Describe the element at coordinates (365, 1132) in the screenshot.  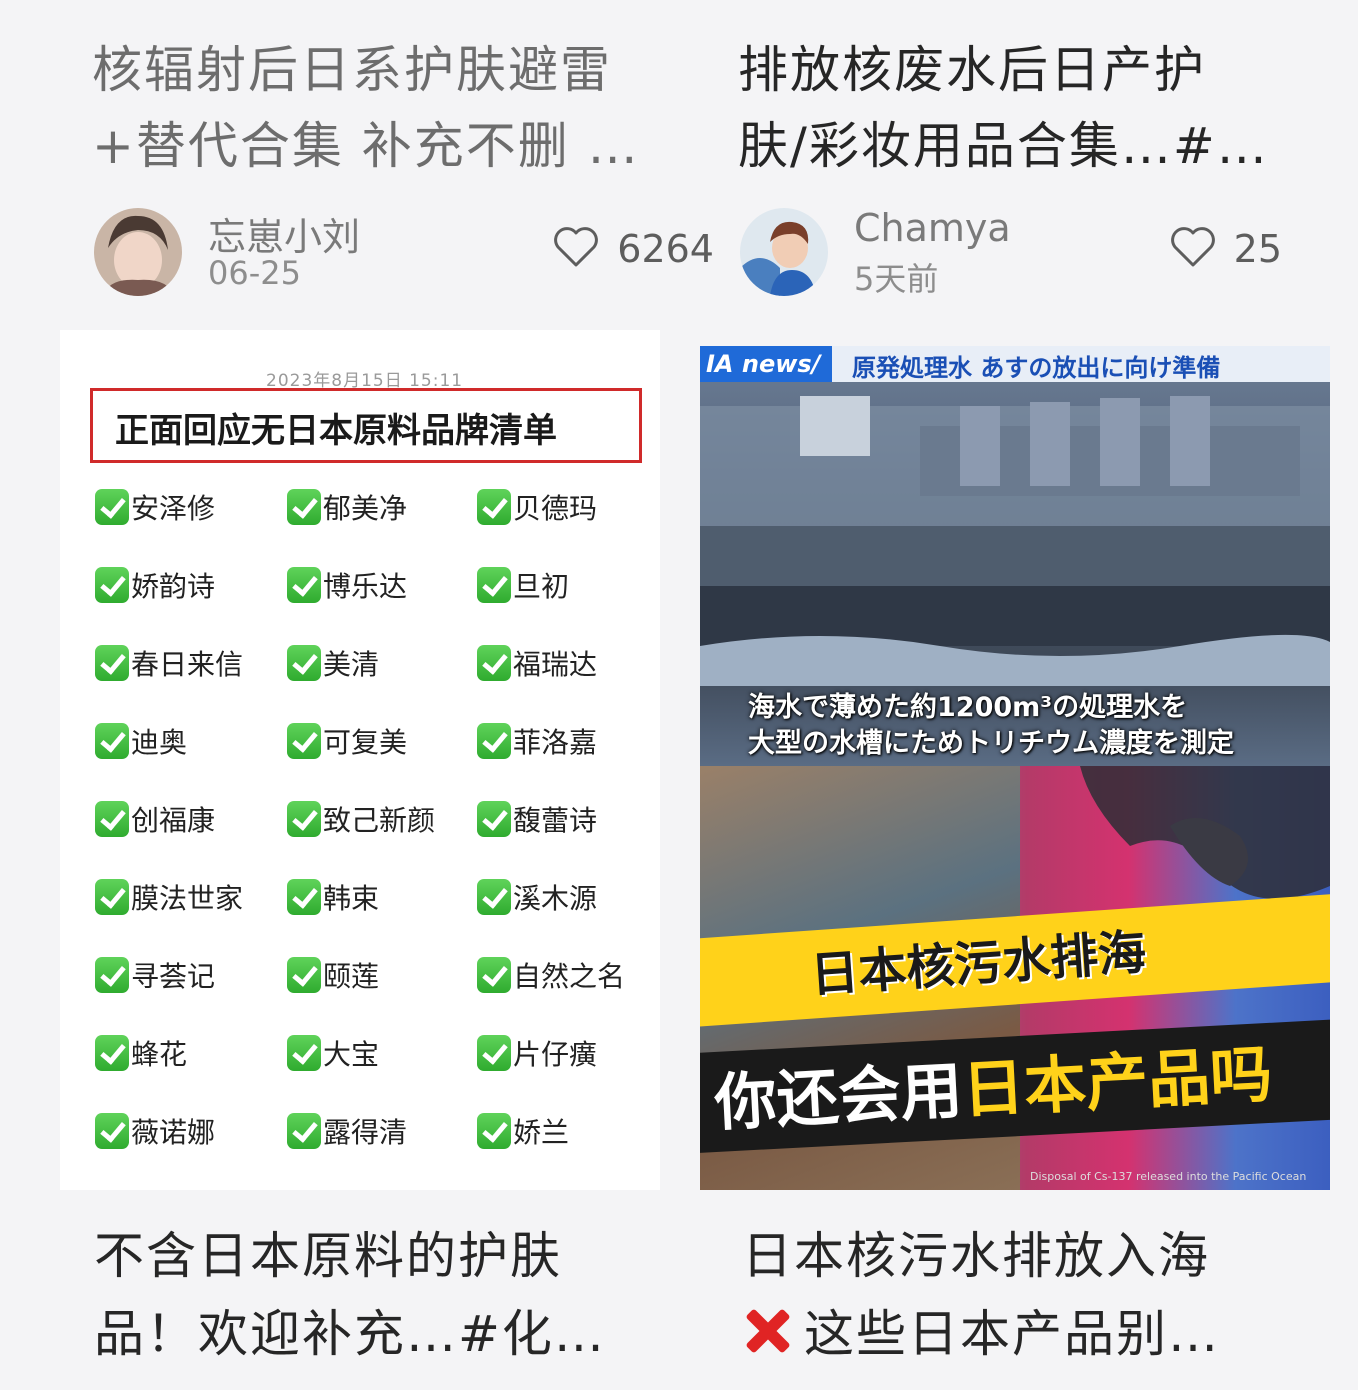
I see `brand-name: 露得清` at that location.